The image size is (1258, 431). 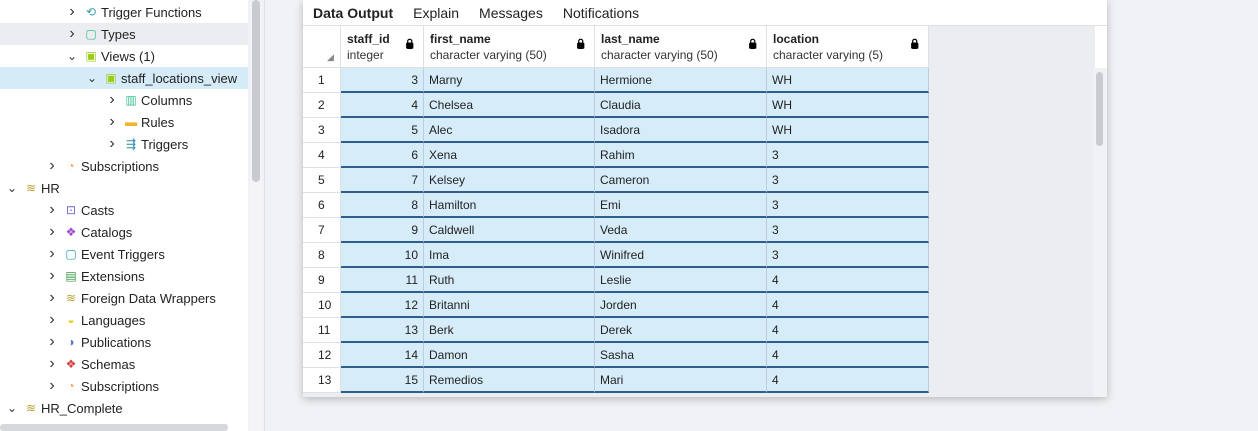 What do you see at coordinates (124, 232) in the screenshot?
I see `tree-item: › ❖ Catalogs` at bounding box center [124, 232].